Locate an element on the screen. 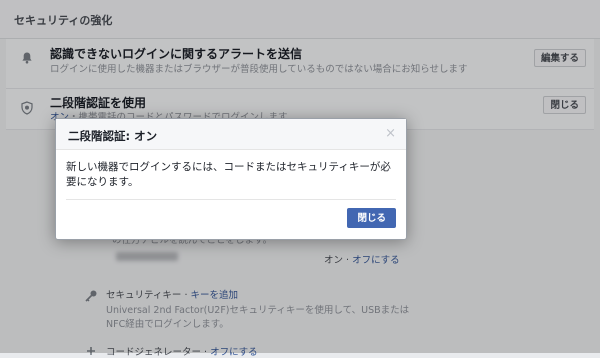 Image resolution: width=600 pixels, height=358 pixels. dialog-title: 二段階認証: オン is located at coordinates (113, 136).